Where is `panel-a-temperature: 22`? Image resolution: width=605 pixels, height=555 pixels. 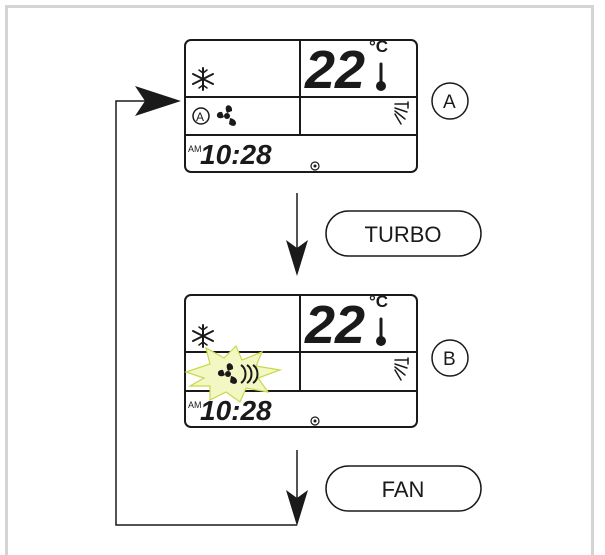 panel-a-temperature: 22 is located at coordinates (334, 70).